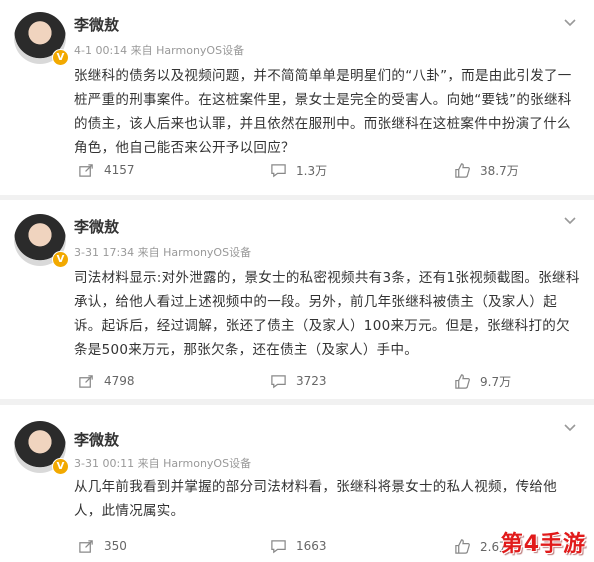 The image size is (594, 562). I want to click on repost-count: 4157, so click(119, 170).